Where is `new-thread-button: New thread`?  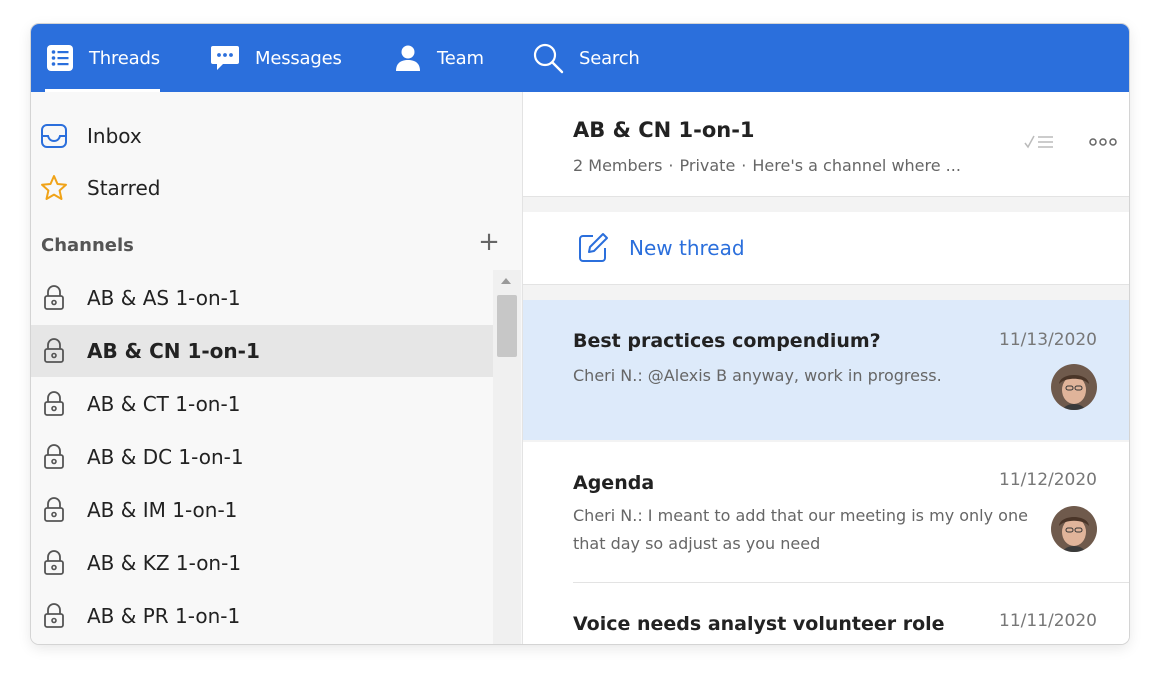
new-thread-button: New thread is located at coordinates (826, 248).